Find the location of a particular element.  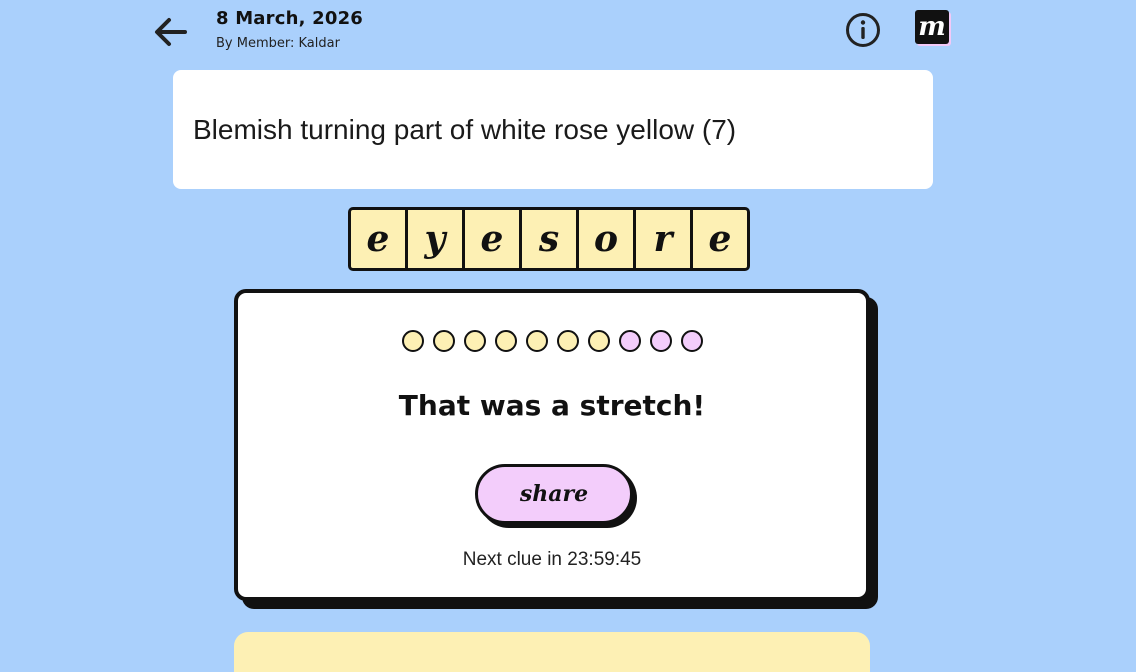

logo-letter: m is located at coordinates (932, 27).